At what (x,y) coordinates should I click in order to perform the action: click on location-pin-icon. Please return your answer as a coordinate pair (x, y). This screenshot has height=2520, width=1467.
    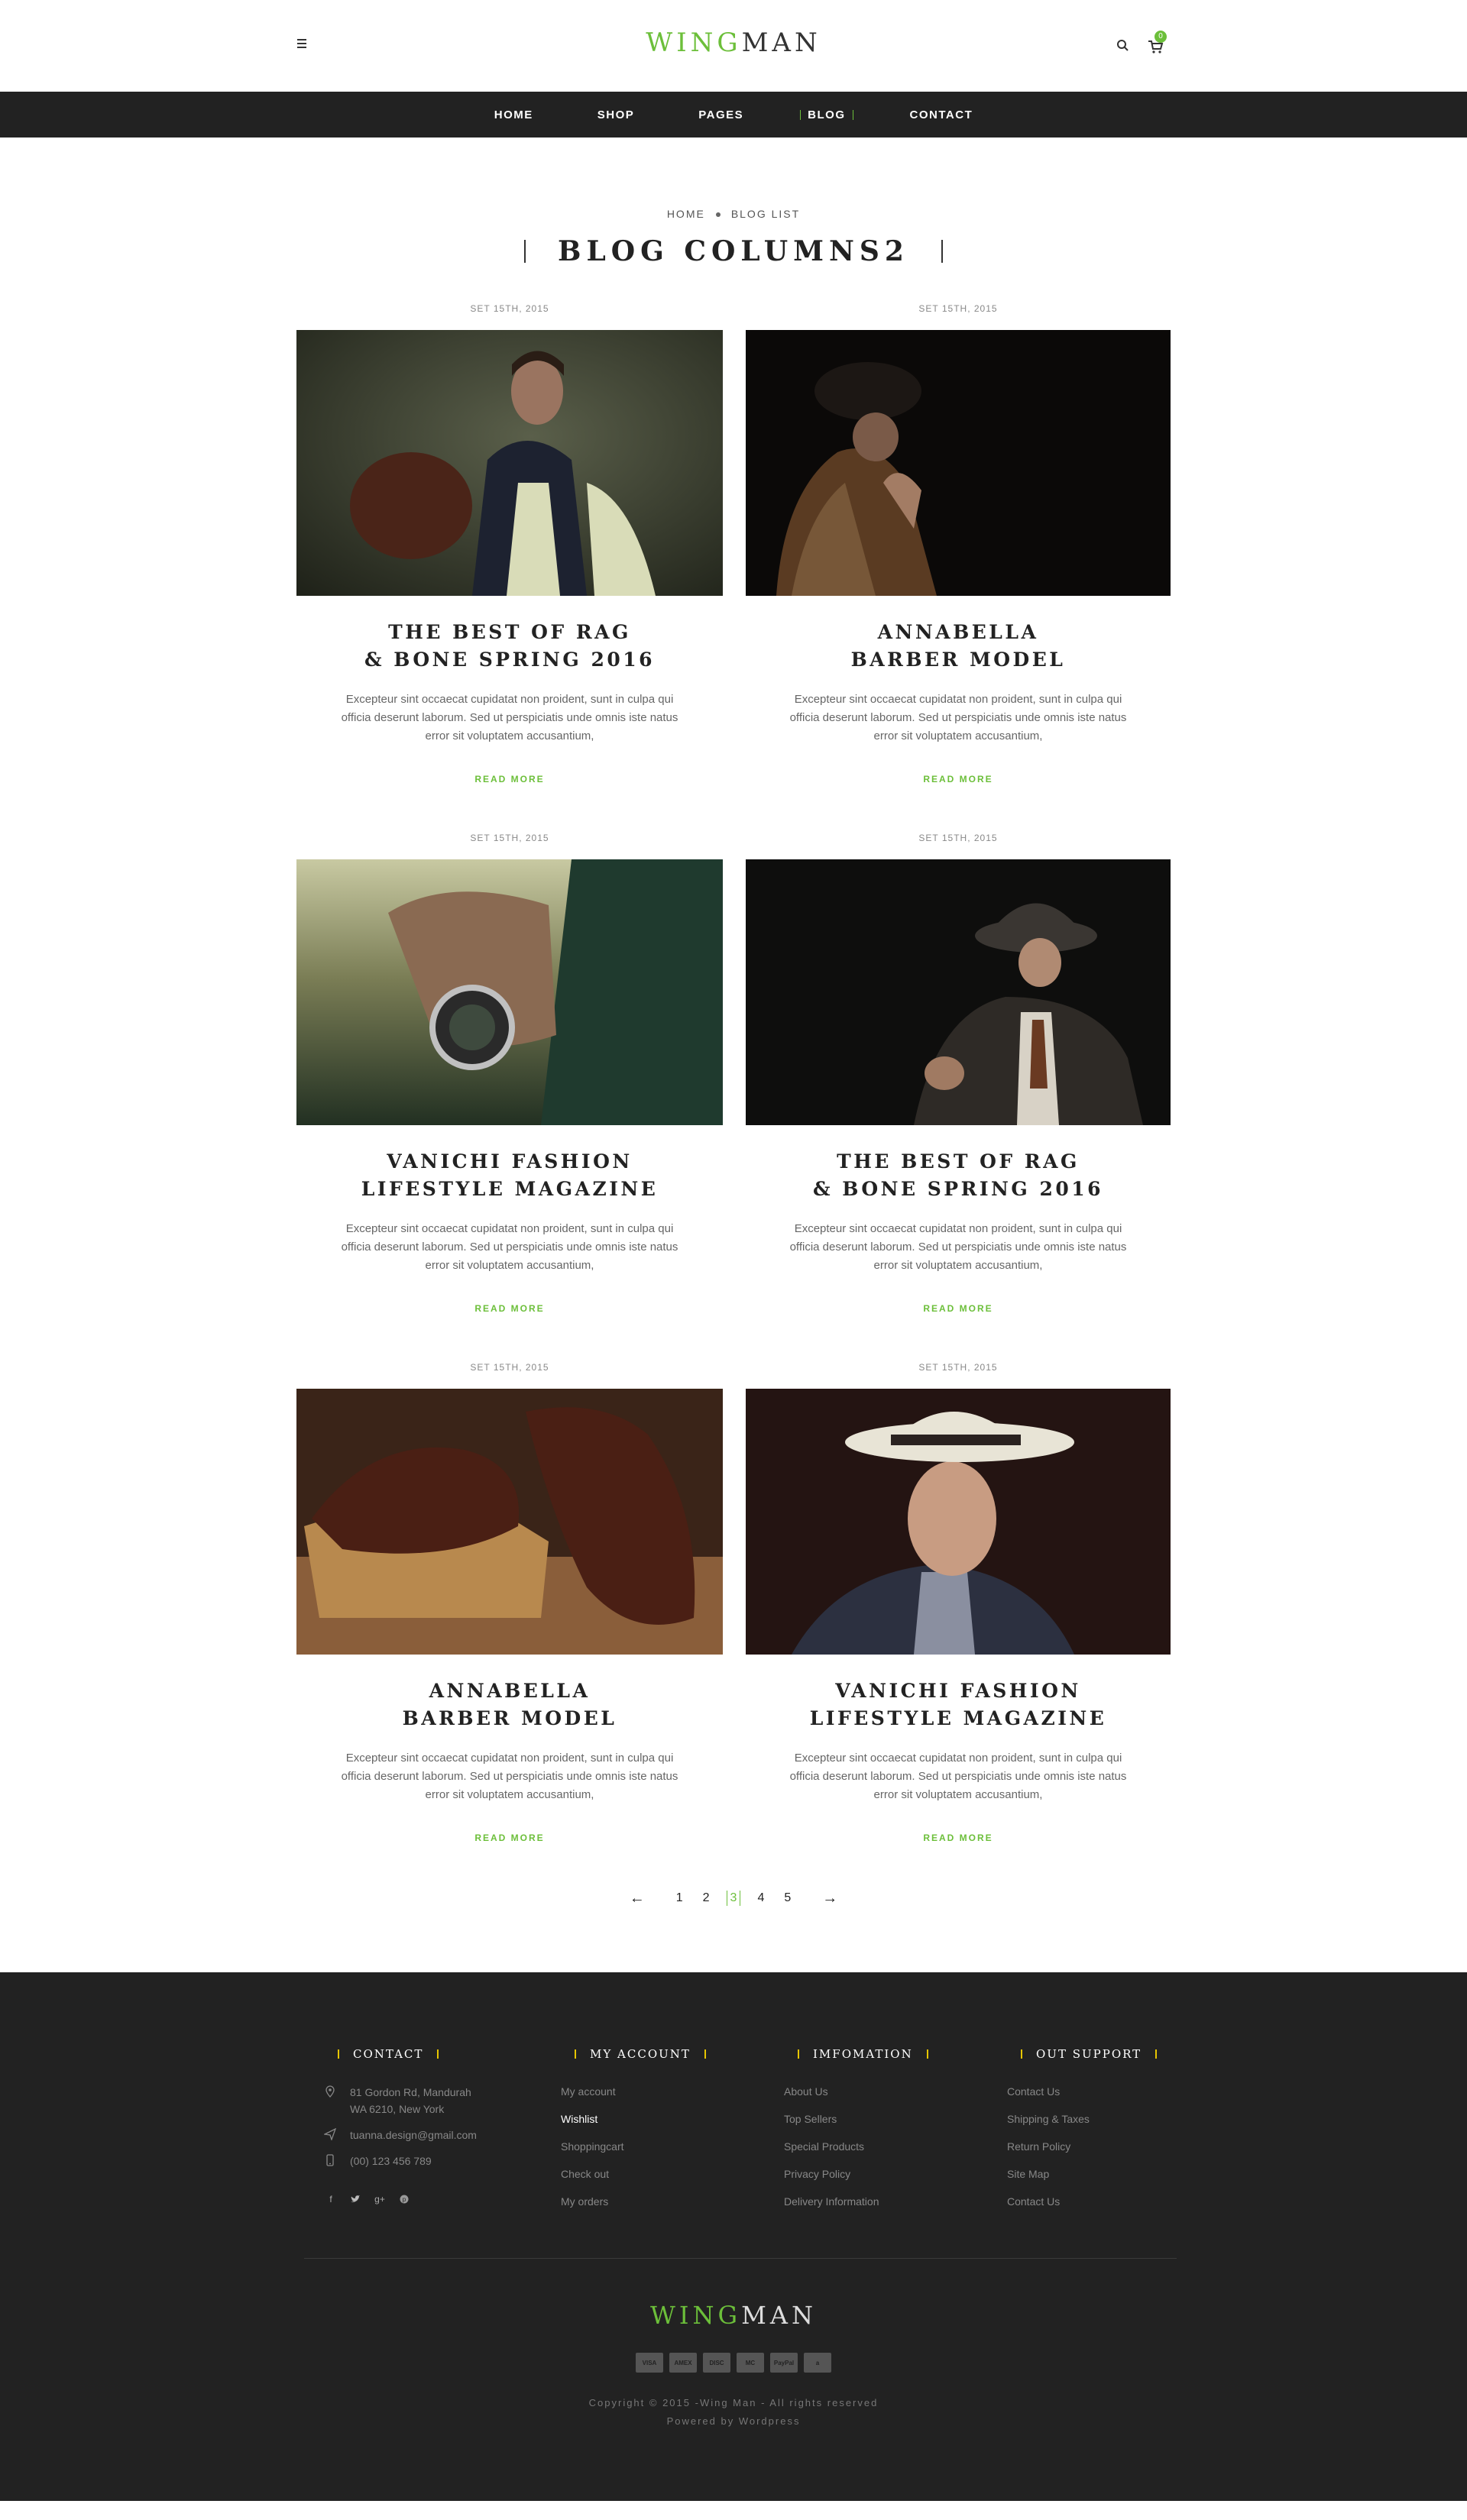
    Looking at the image, I should click on (330, 2091).